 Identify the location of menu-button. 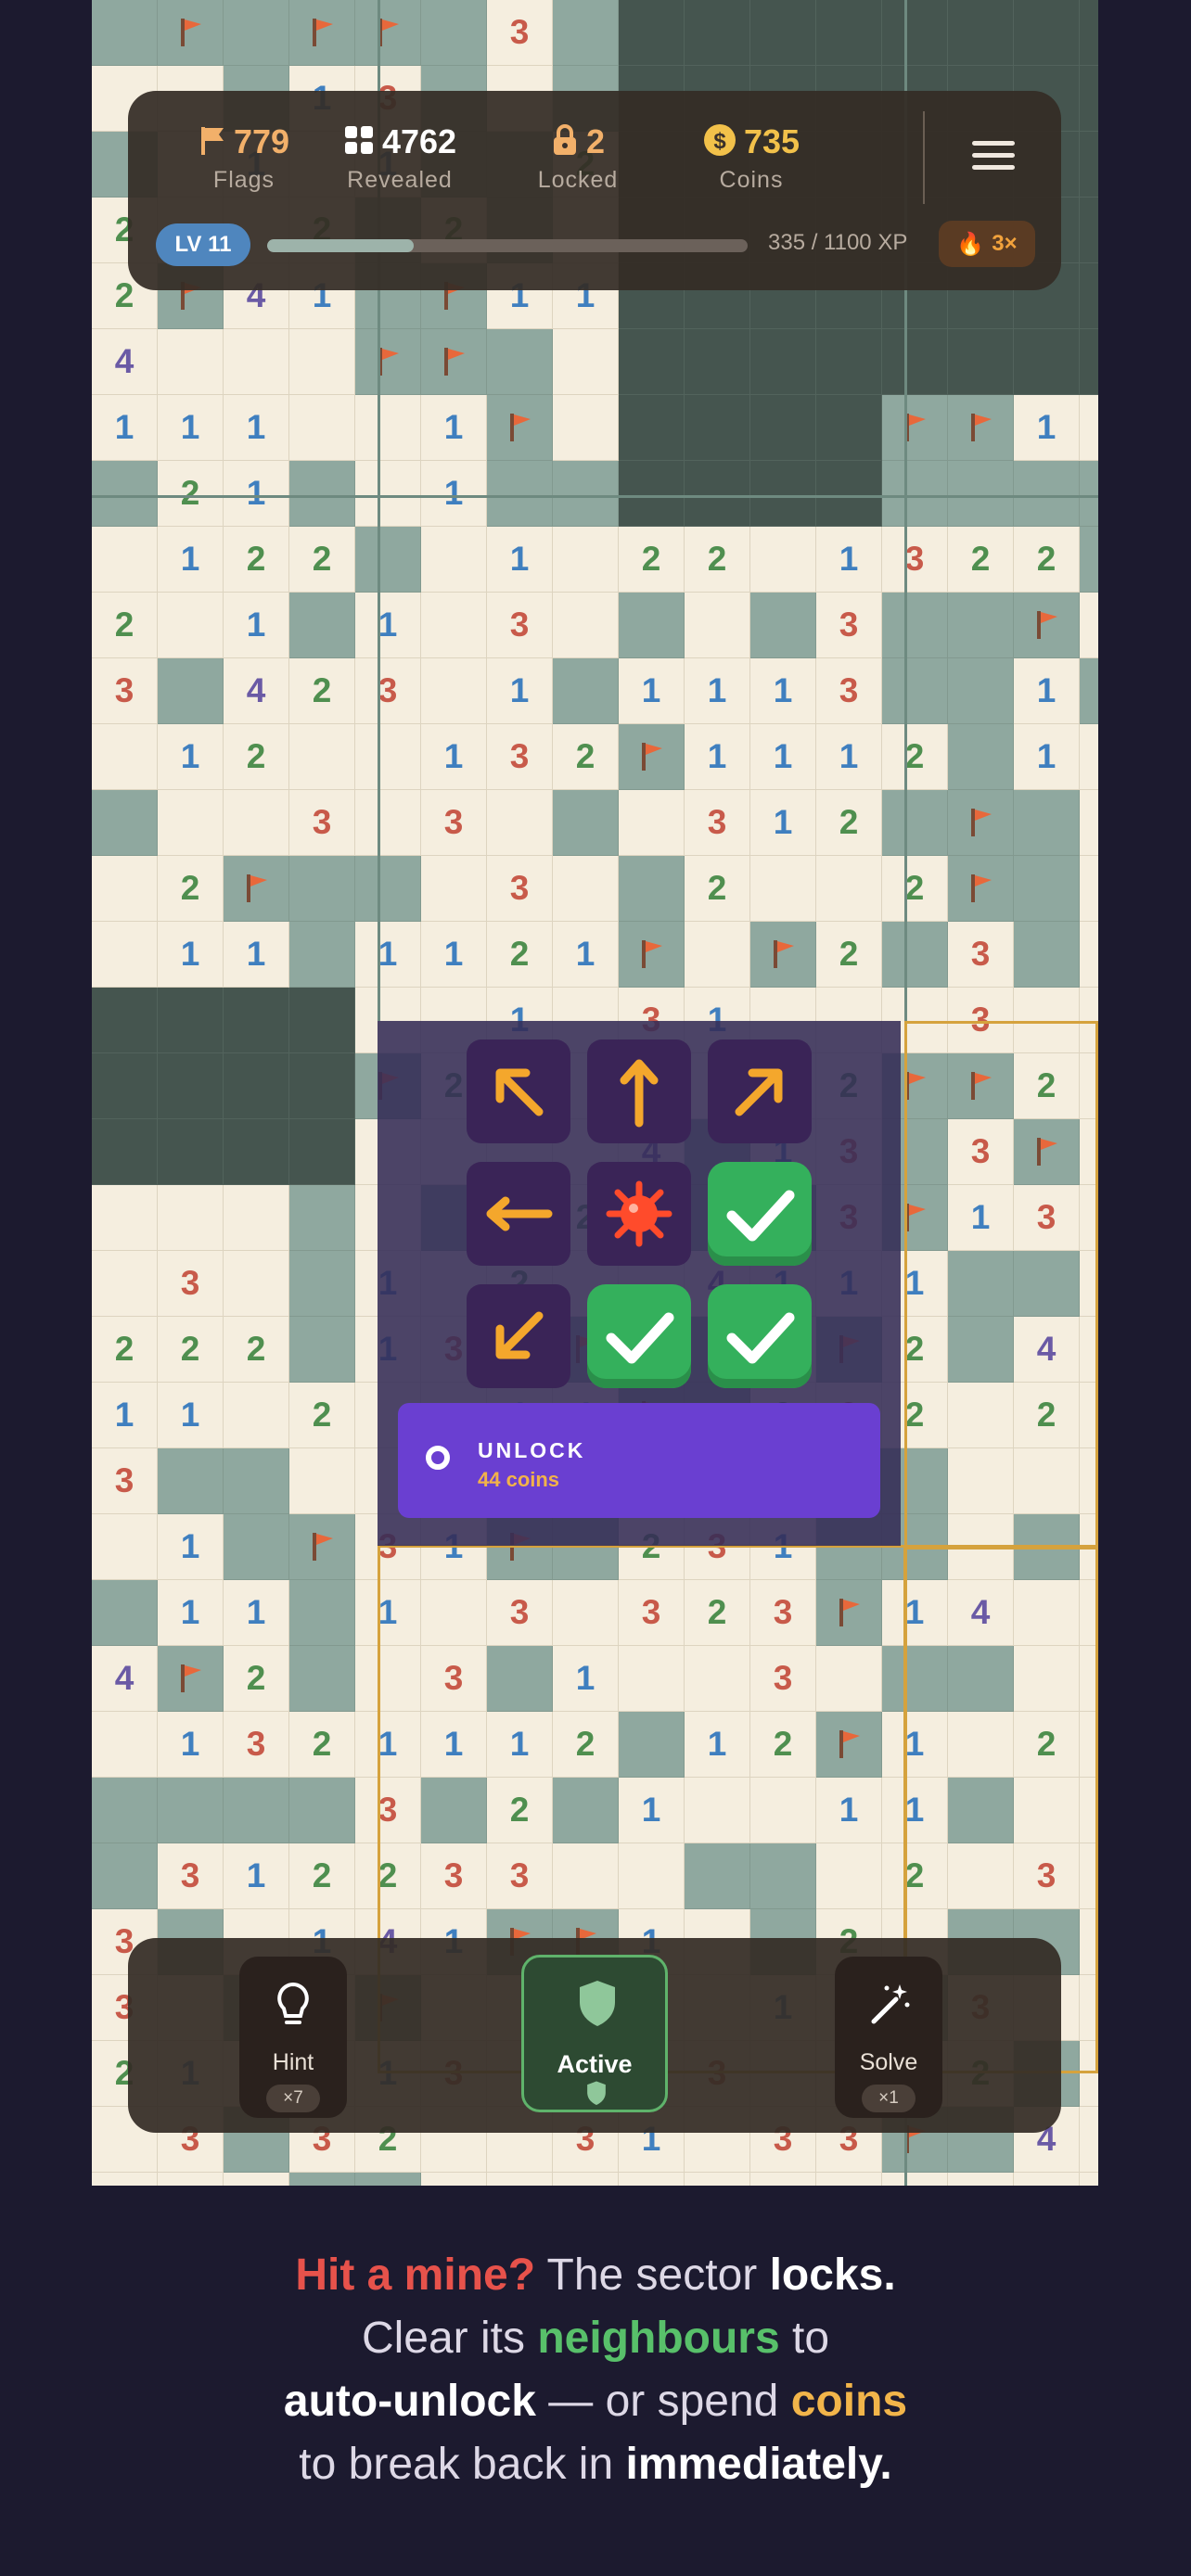
(993, 158).